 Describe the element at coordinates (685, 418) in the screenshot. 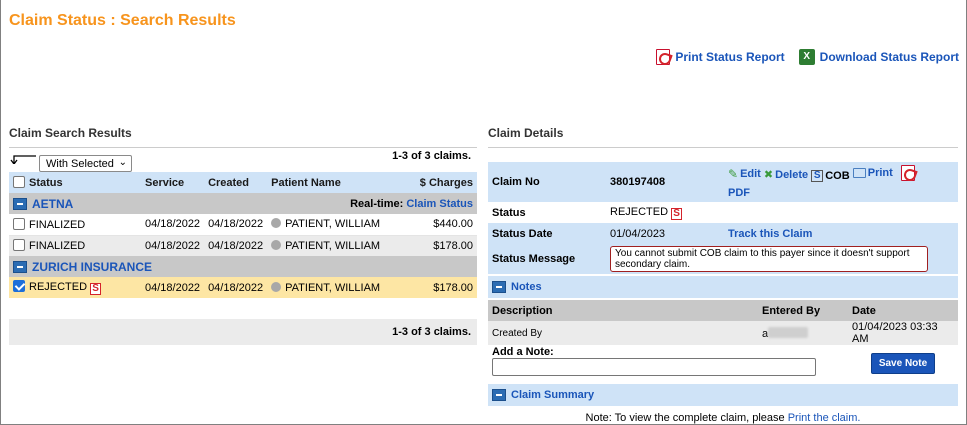

I see `bottom-note-text: Note: To view the complete claim, please` at that location.